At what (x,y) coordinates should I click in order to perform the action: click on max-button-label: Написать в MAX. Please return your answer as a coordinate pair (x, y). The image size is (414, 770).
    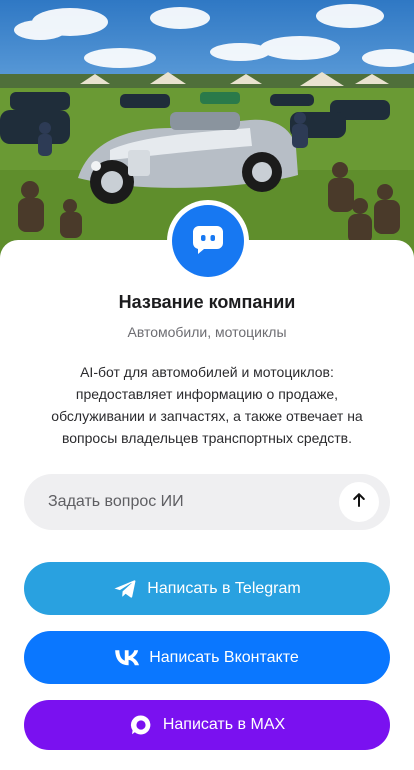
    Looking at the image, I should click on (224, 724).